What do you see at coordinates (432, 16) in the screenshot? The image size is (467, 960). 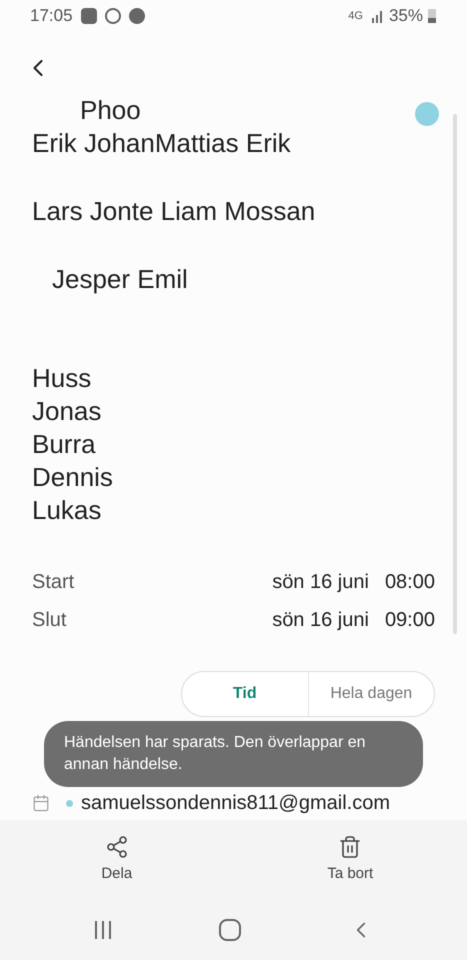 I see `battery-icon` at bounding box center [432, 16].